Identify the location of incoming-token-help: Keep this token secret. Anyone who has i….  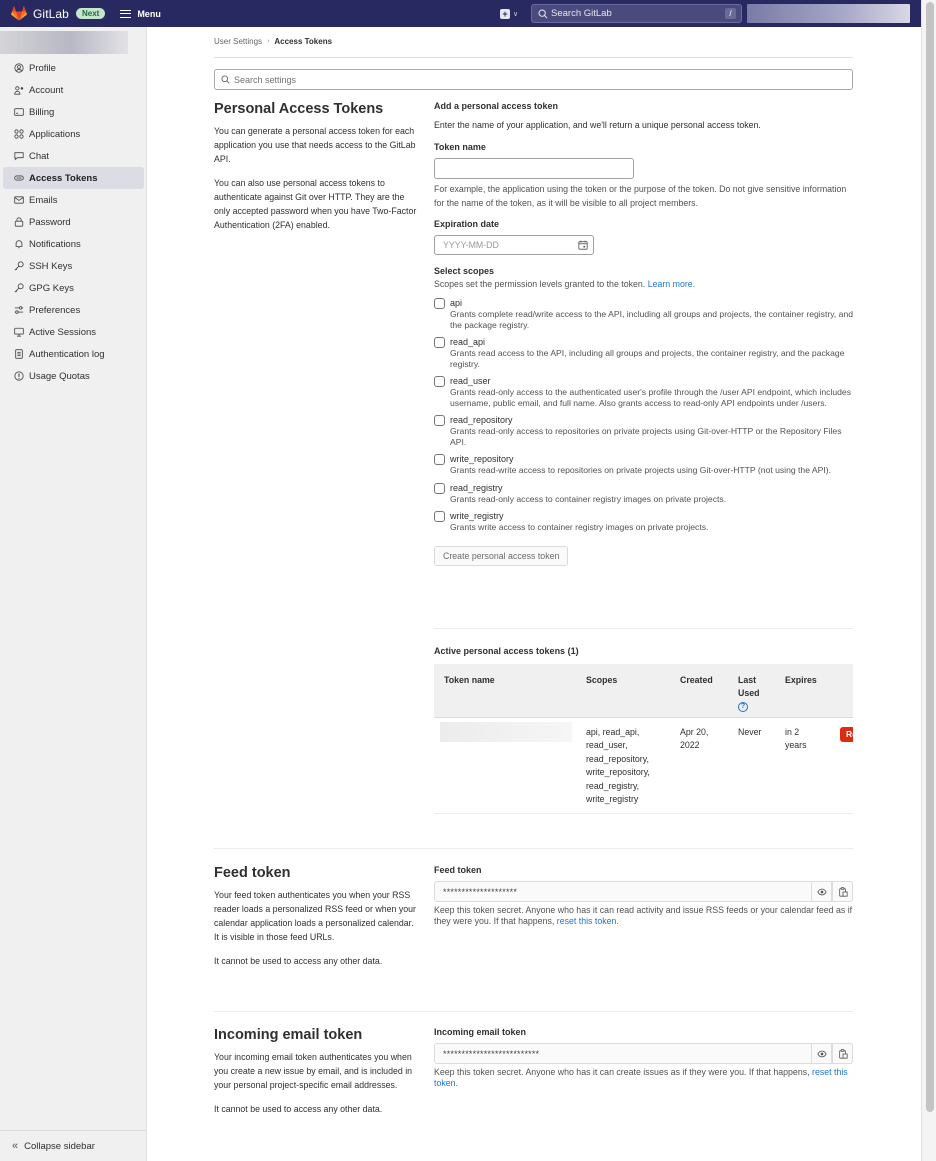
(643, 1078).